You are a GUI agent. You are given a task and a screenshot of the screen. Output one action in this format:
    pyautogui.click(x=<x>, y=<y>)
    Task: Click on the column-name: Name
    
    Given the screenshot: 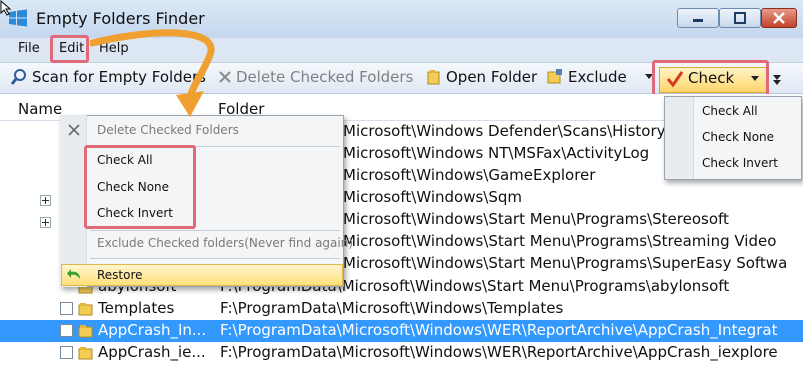 What is the action you would take?
    pyautogui.click(x=40, y=109)
    